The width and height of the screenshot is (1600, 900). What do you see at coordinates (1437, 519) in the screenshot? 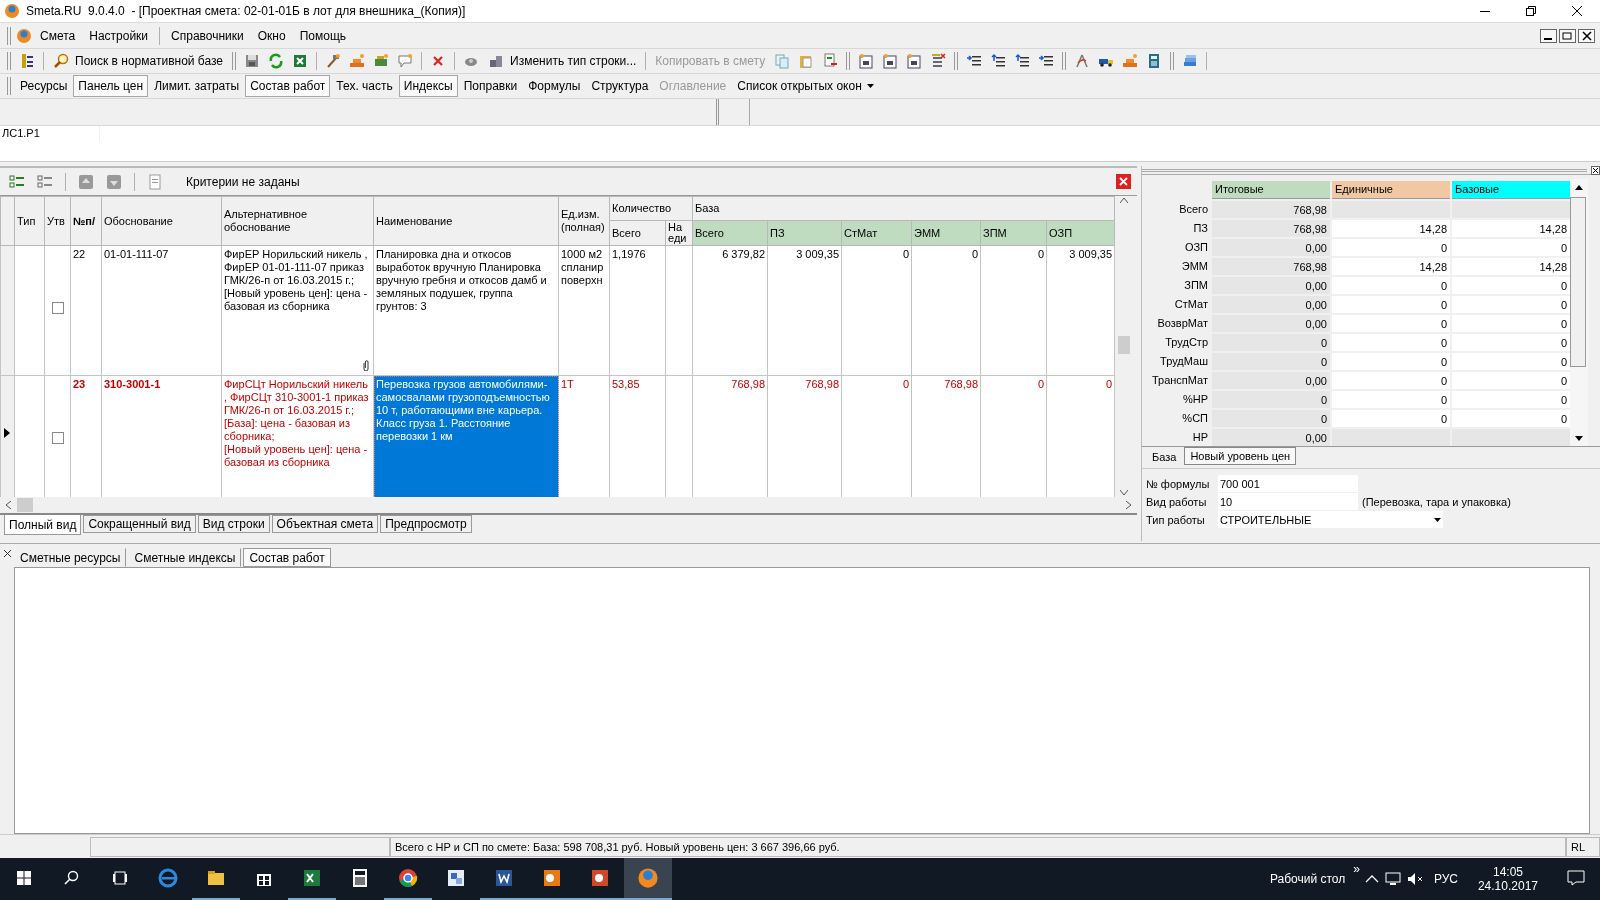
I see `caret-icon` at bounding box center [1437, 519].